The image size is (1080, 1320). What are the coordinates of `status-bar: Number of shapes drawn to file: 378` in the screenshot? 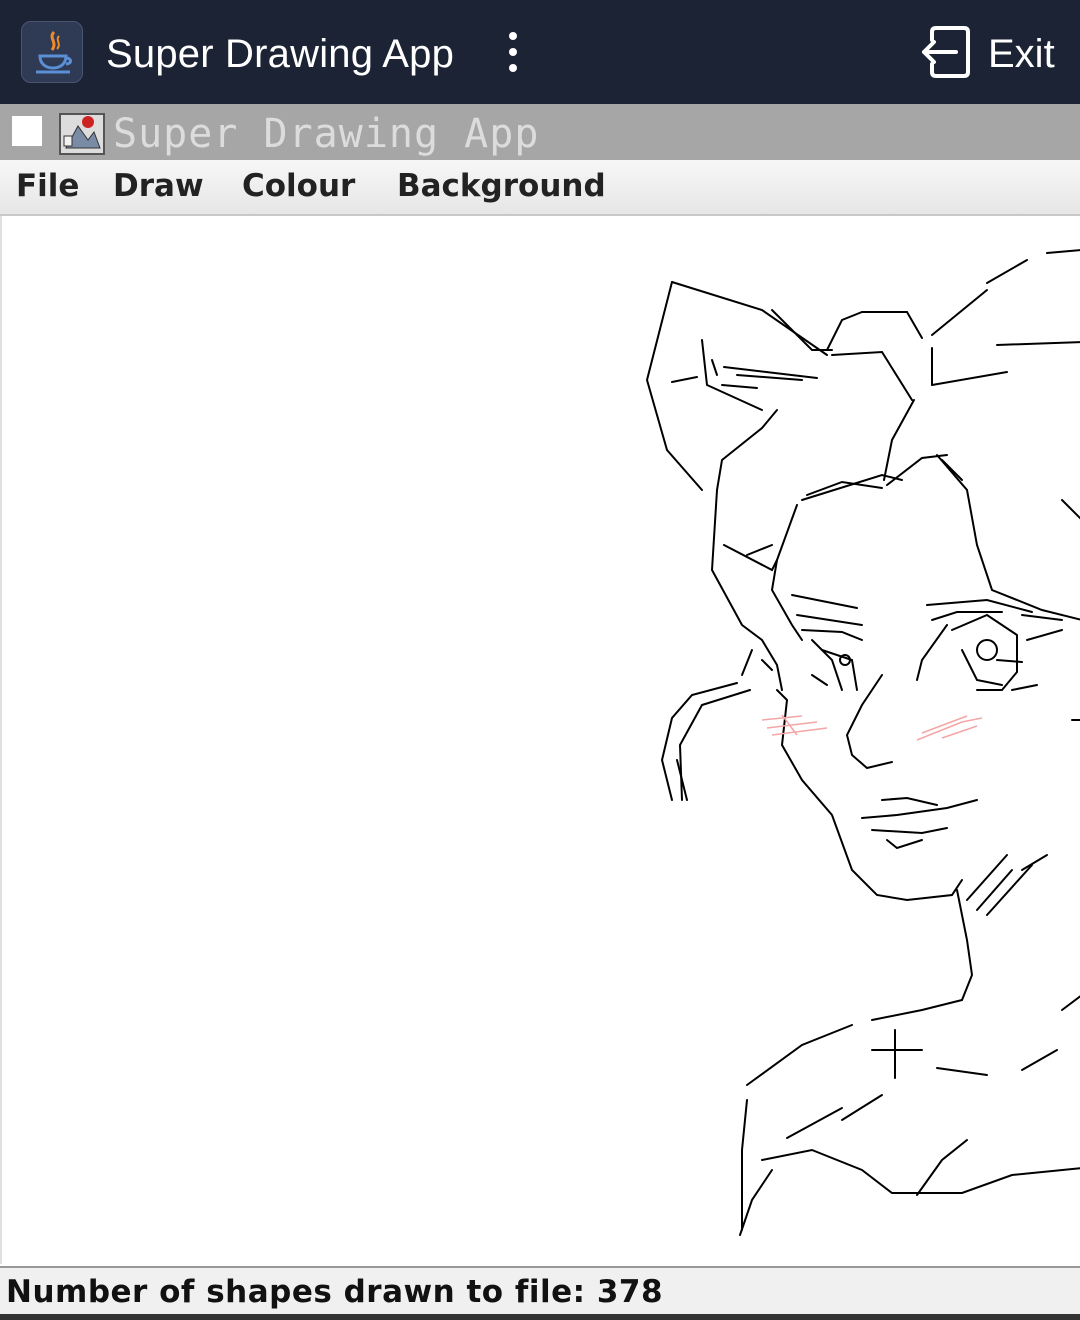 It's located at (540, 1290).